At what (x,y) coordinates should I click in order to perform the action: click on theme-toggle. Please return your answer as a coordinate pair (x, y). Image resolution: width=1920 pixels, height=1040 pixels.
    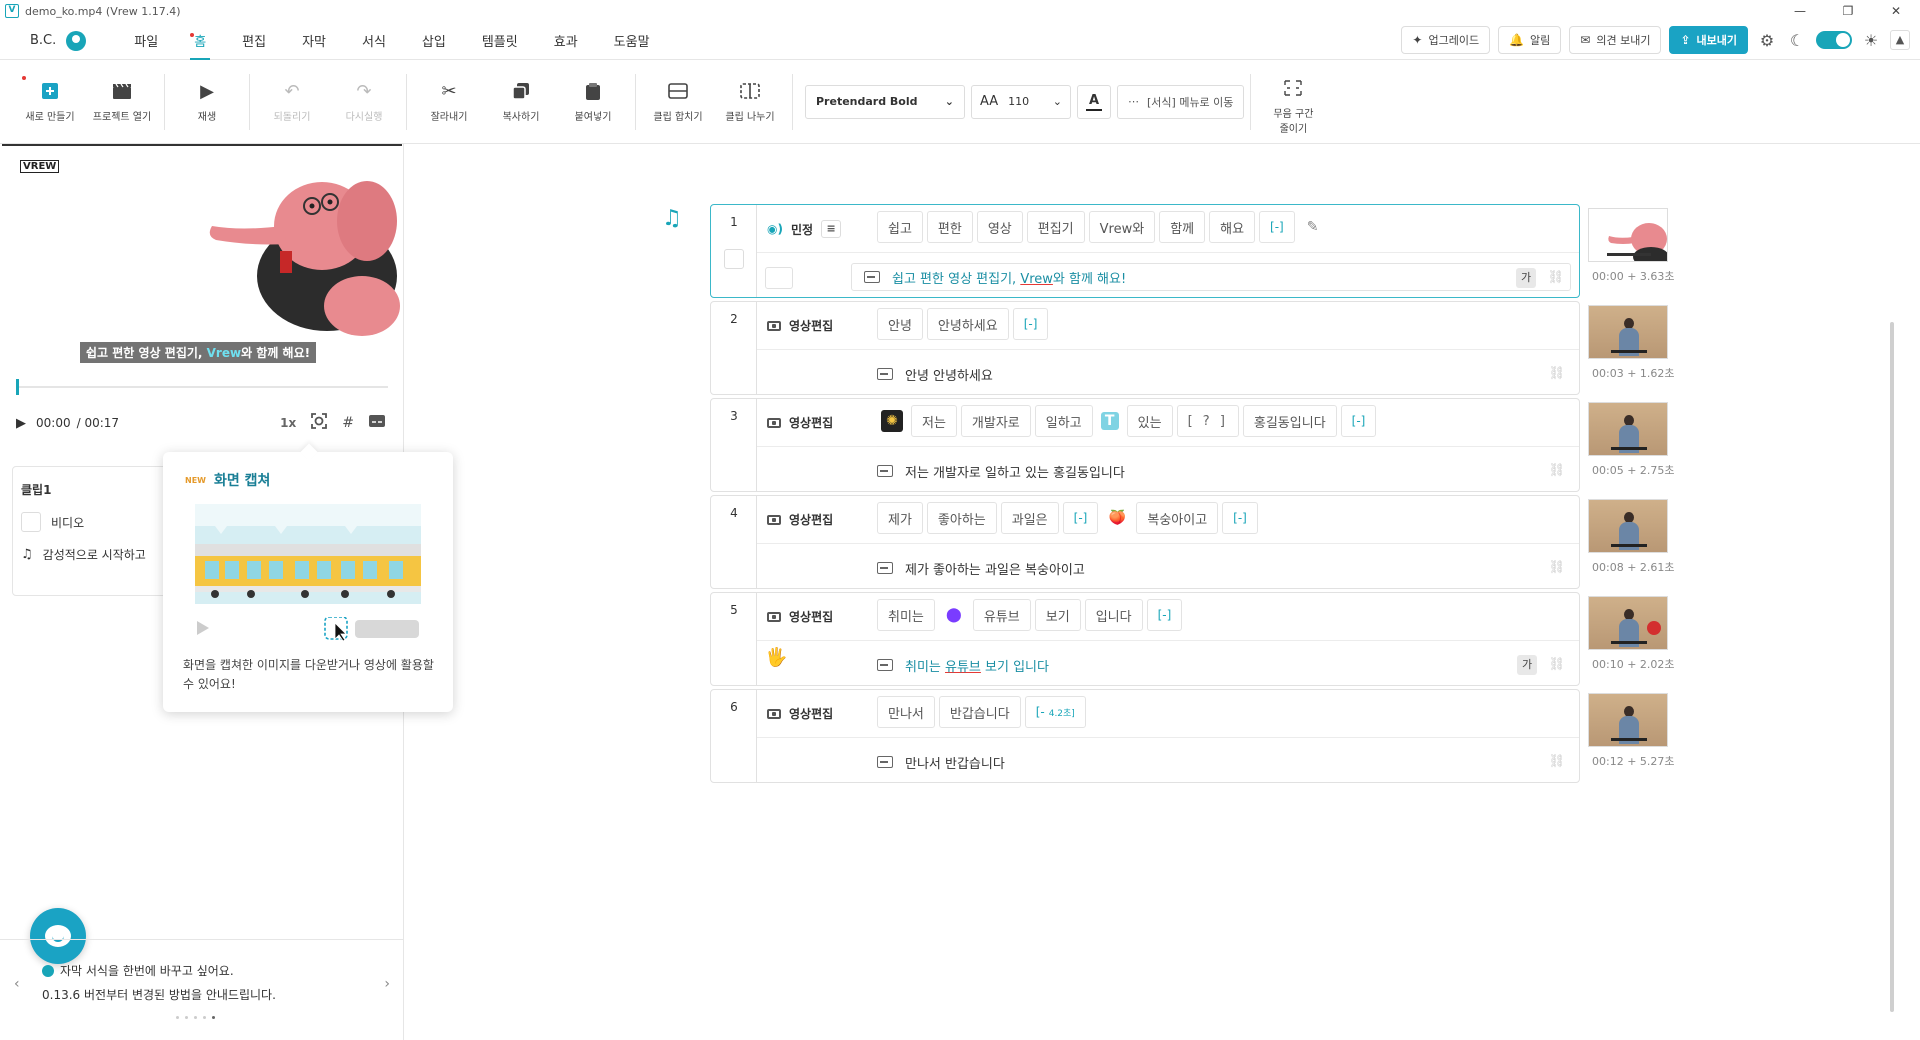
    Looking at the image, I should click on (1834, 40).